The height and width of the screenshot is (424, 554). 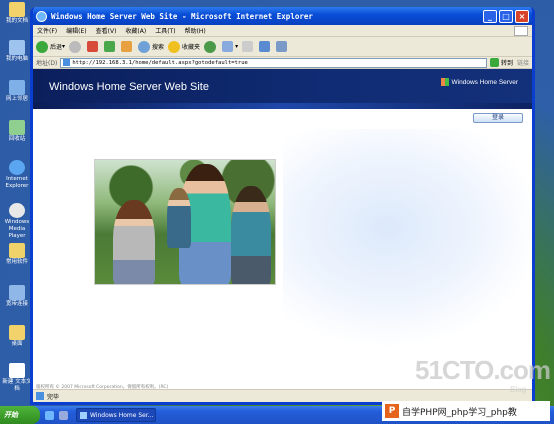 I want to click on desktop-icon-network: 网上邻居, so click(x=17, y=91).